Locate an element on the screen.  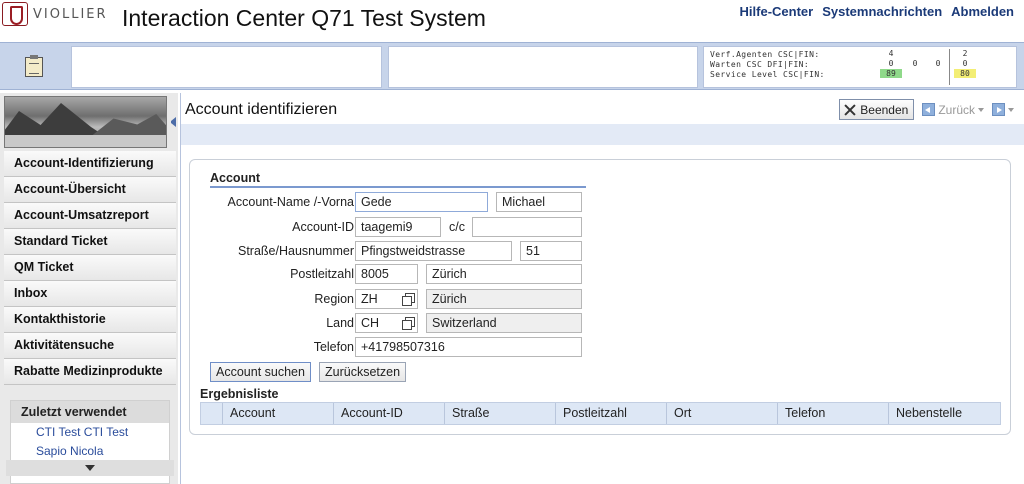
stat-value: 2 is located at coordinates (965, 53).